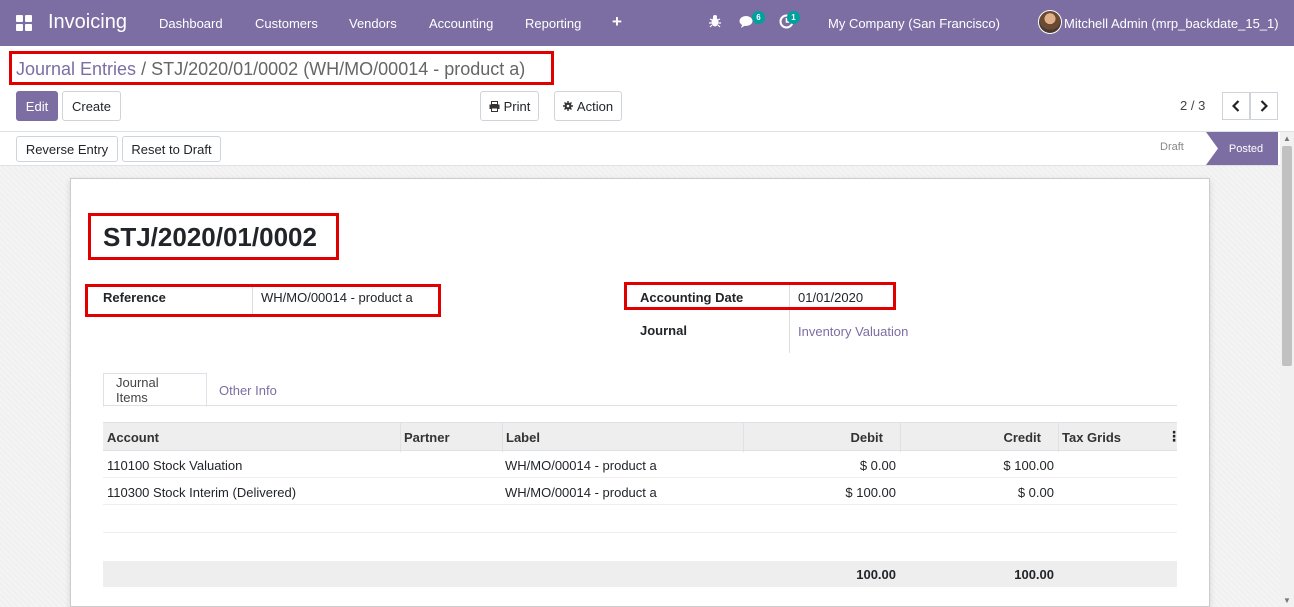 The height and width of the screenshot is (607, 1294). What do you see at coordinates (461, 23) in the screenshot?
I see `menu-accounting: Accounting` at bounding box center [461, 23].